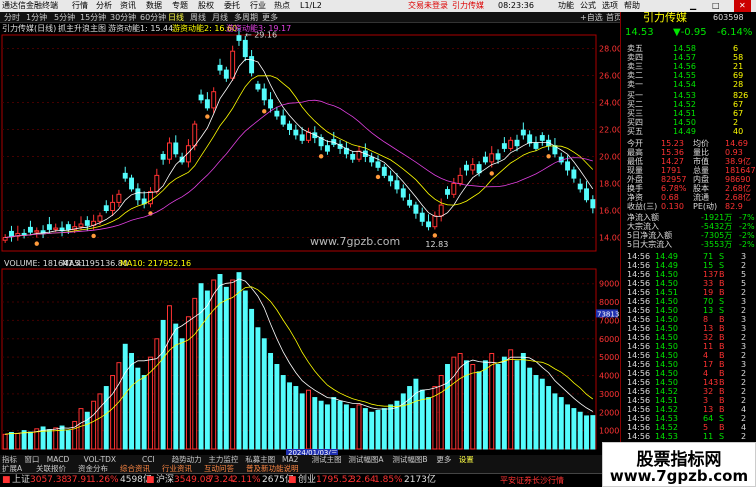 The width and height of the screenshot is (756, 487). Describe the element at coordinates (666, 400) in the screenshot. I see `tick-price: 14.51` at that location.